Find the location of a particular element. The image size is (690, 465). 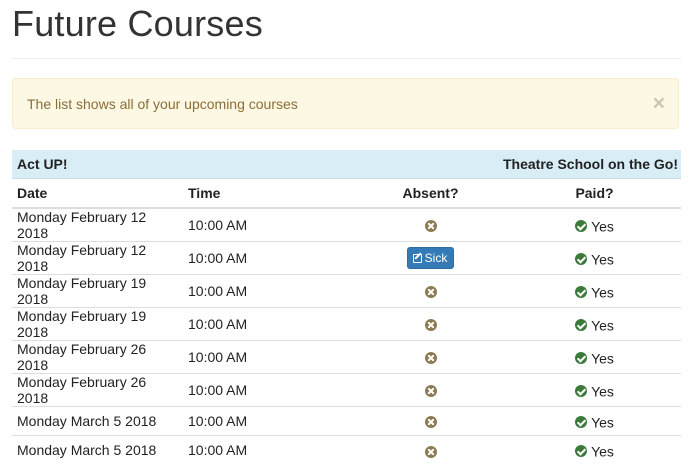

page-title: Future Courses is located at coordinates (137, 23).